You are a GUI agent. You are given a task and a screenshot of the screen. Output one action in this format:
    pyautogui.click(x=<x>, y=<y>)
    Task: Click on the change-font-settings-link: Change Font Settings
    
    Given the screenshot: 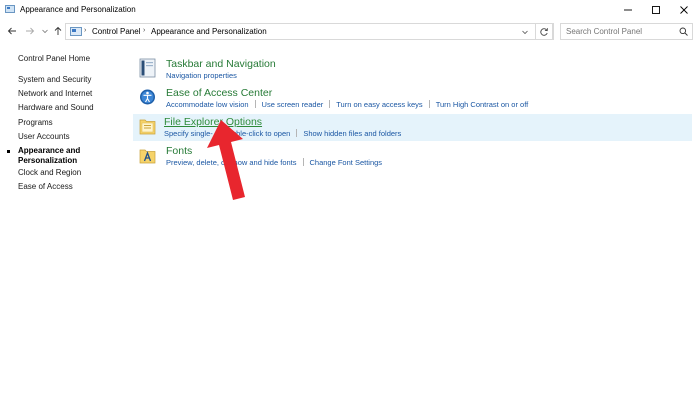 What is the action you would take?
    pyautogui.click(x=346, y=162)
    